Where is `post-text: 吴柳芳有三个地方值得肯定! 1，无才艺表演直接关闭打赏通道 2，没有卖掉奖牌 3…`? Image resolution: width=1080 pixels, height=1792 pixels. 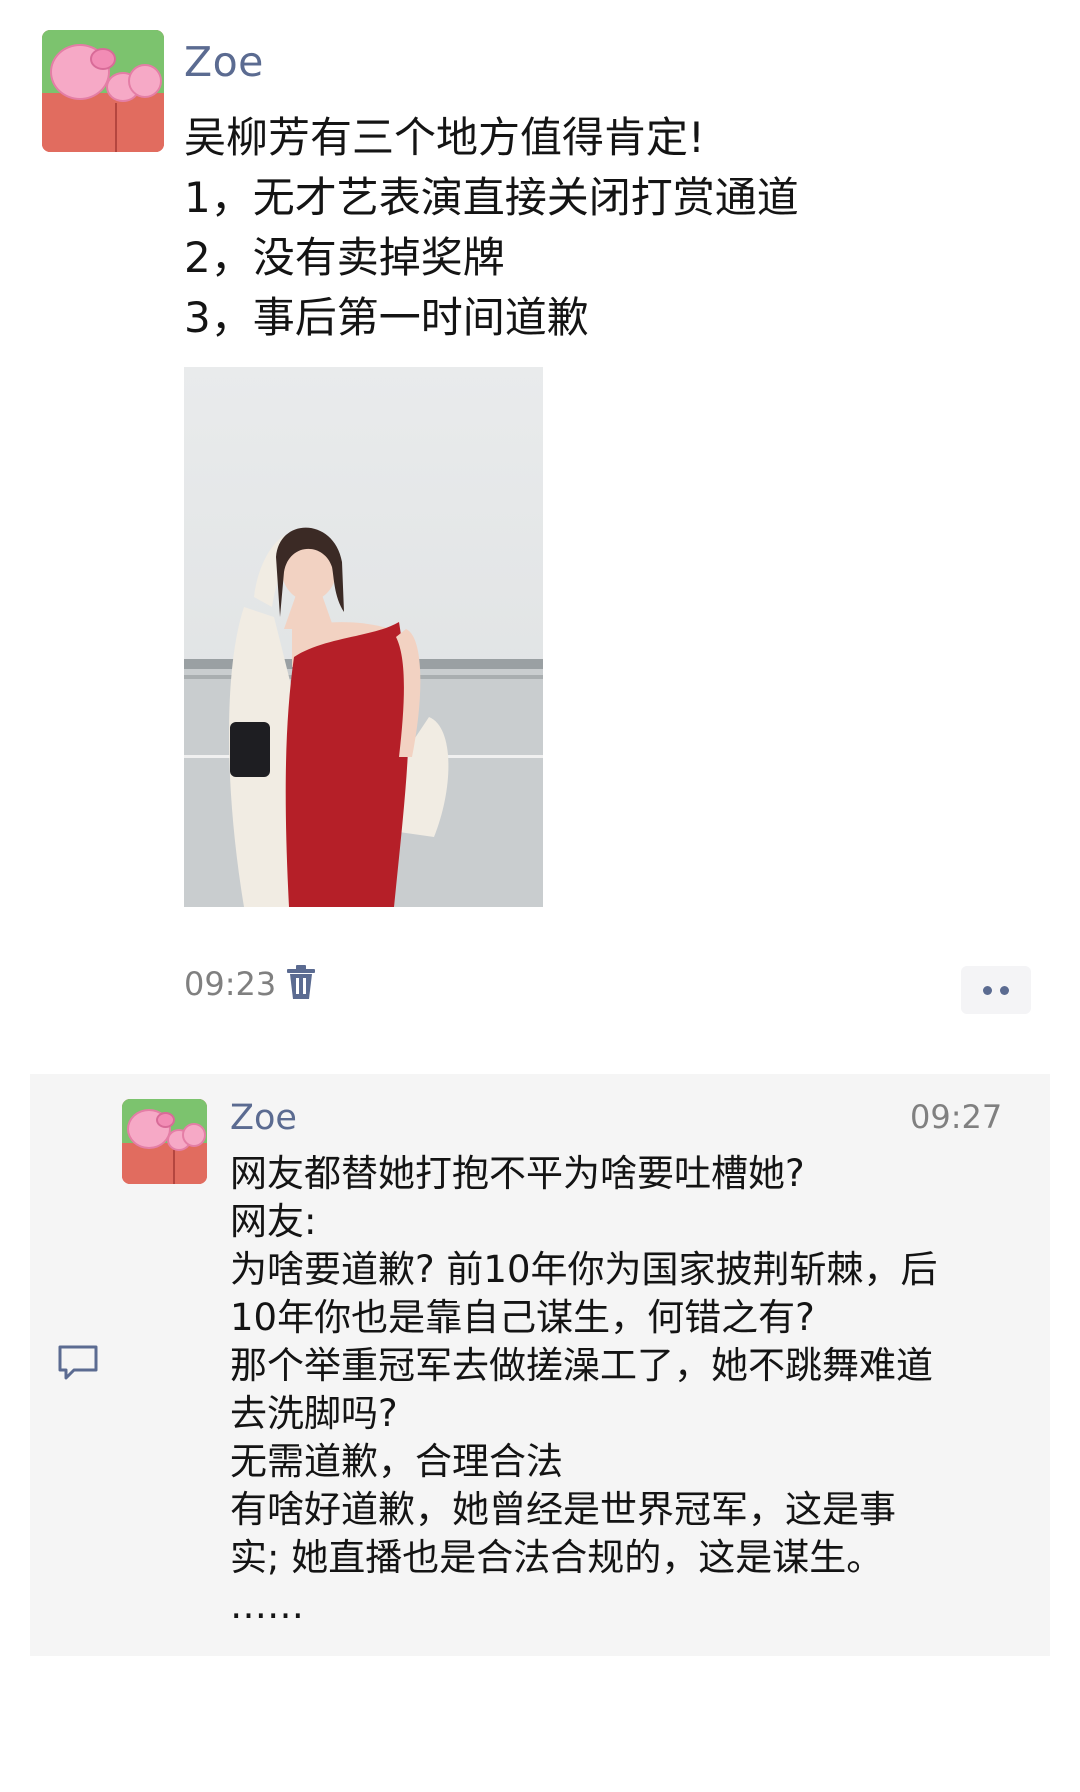
post-text: 吴柳芳有三个地方值得肯定! 1，无才艺表演直接关闭打赏通道 2，没有卖掉奖牌 3… is located at coordinates (609, 228).